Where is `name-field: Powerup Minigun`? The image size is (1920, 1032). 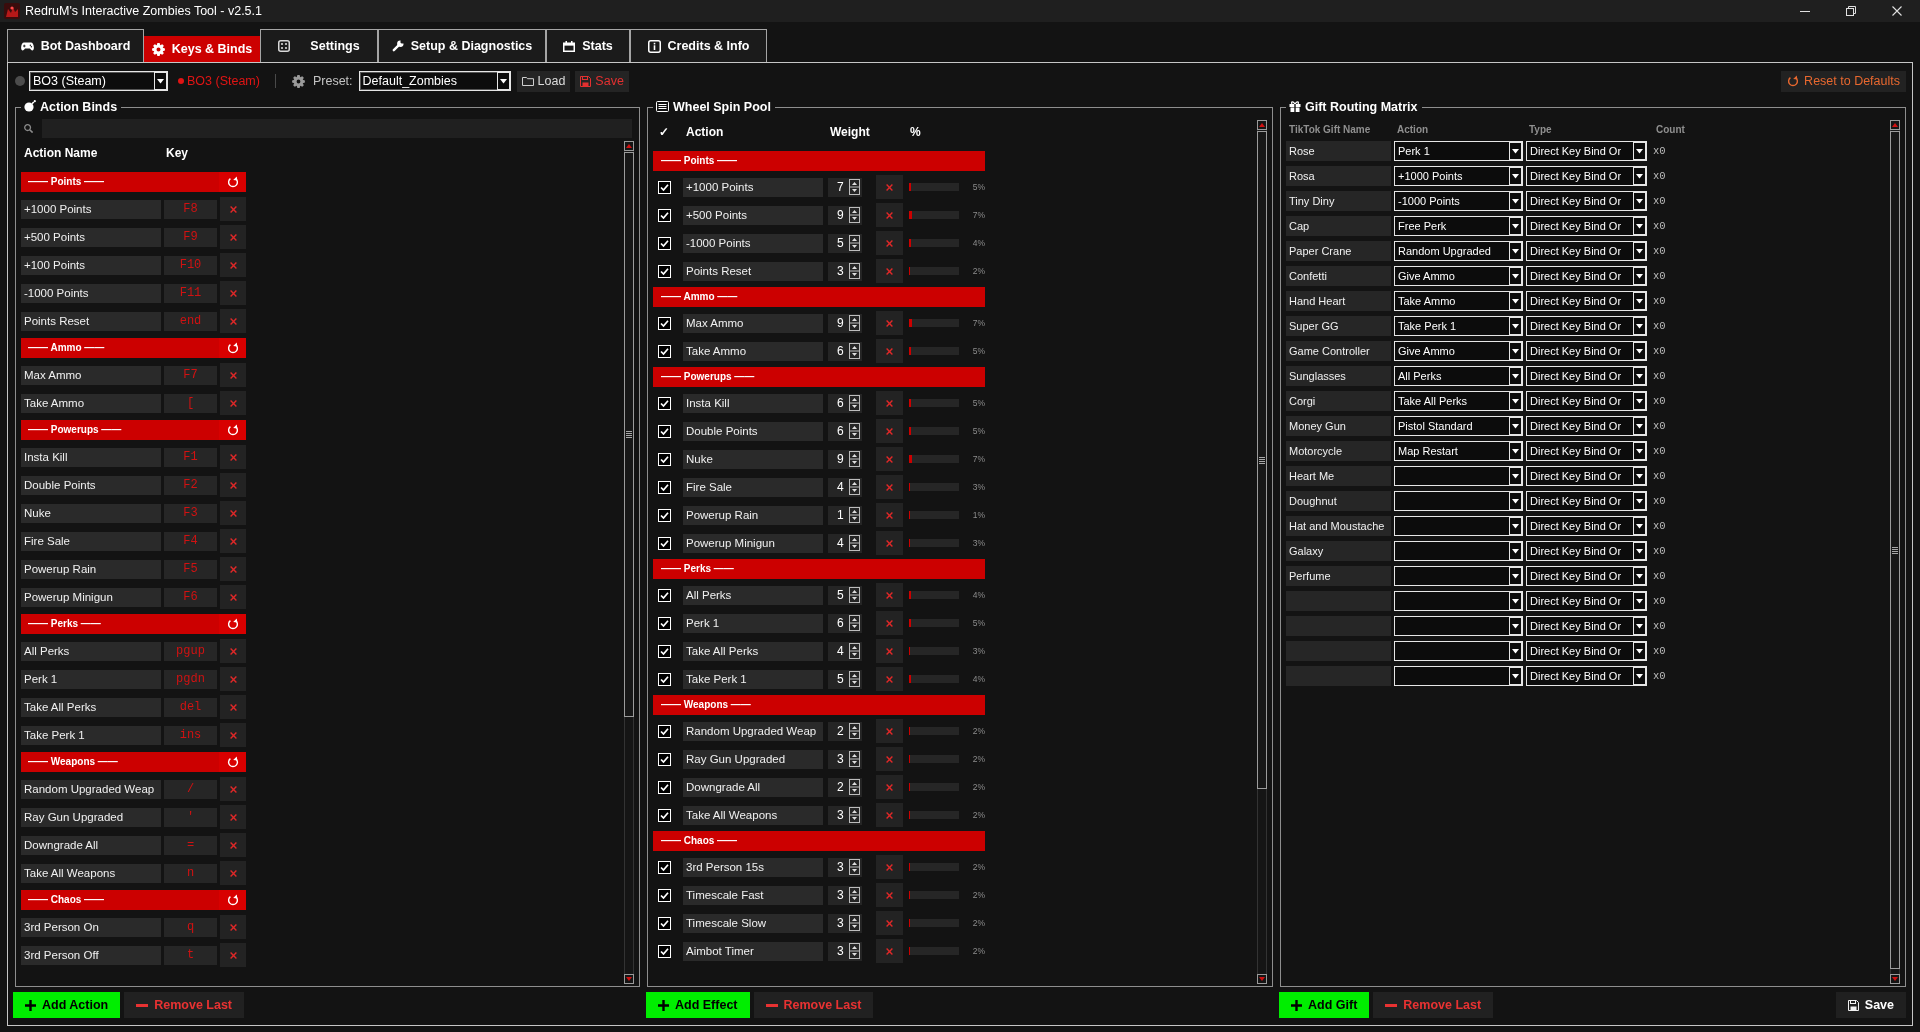 name-field: Powerup Minigun is located at coordinates (91, 597).